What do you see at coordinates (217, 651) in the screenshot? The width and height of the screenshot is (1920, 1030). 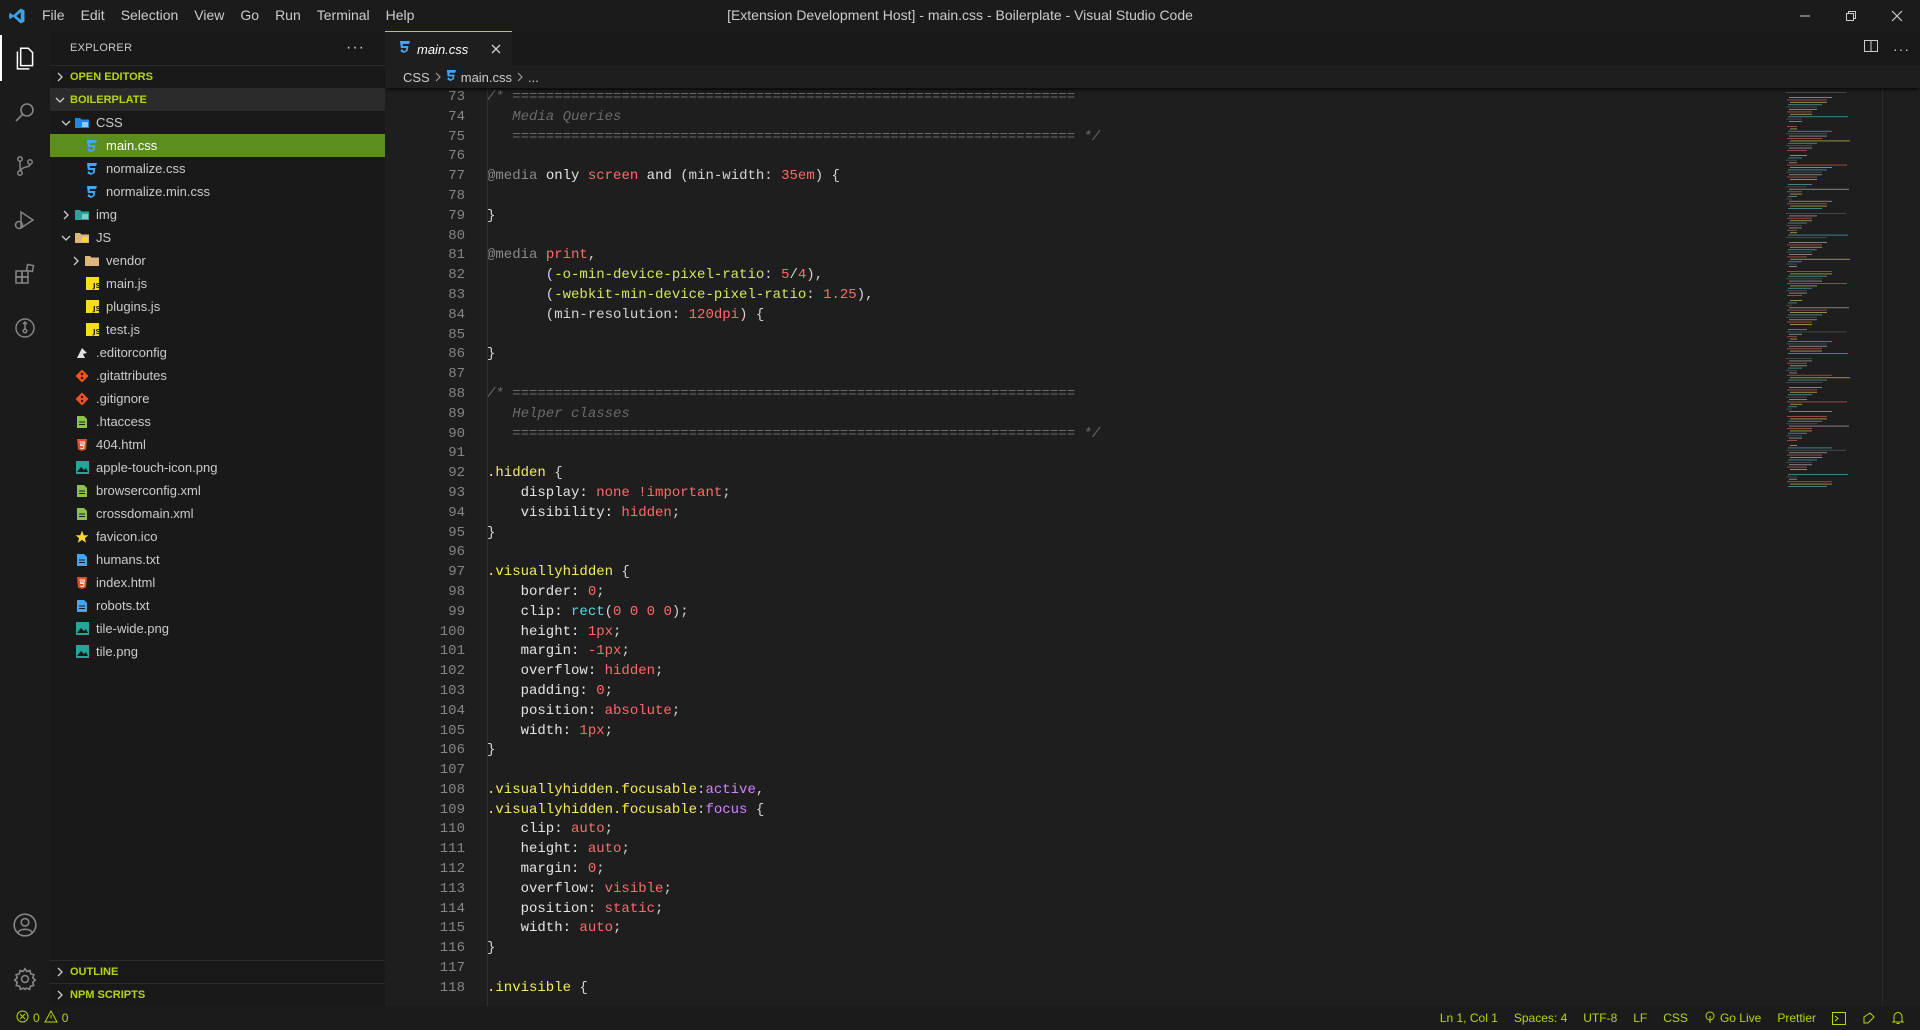 I see `tree-item: tile.png` at bounding box center [217, 651].